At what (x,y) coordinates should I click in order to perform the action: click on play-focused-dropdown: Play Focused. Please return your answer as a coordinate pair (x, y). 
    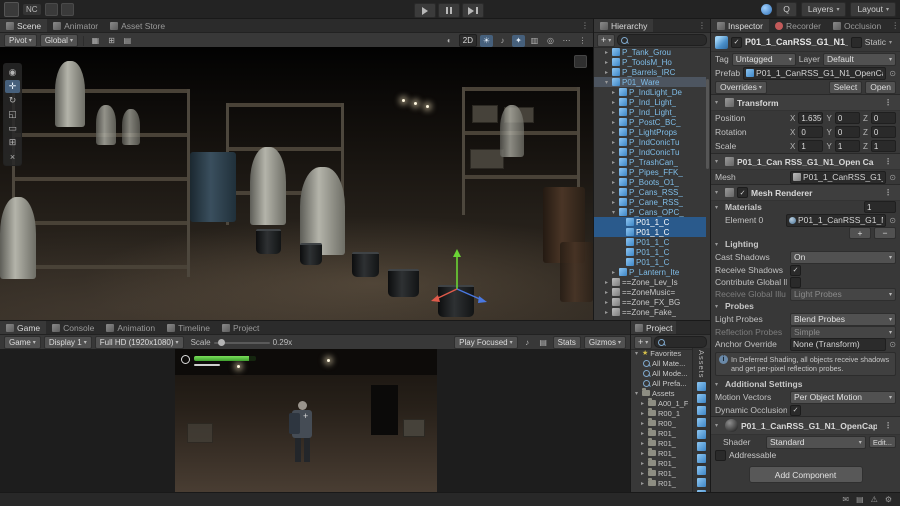
    Looking at the image, I should click on (486, 342).